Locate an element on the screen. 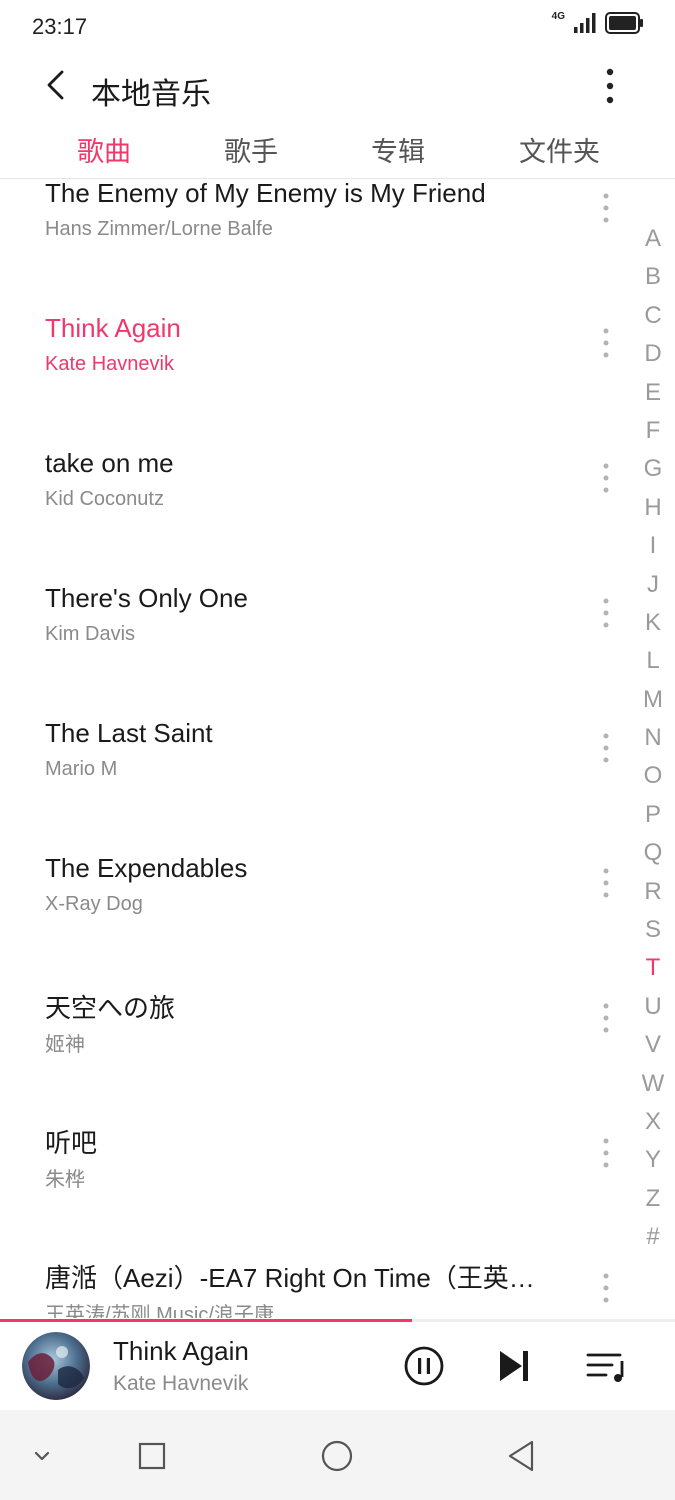 The width and height of the screenshot is (675, 1500). index-letter-x: X is located at coordinates (653, 1122).